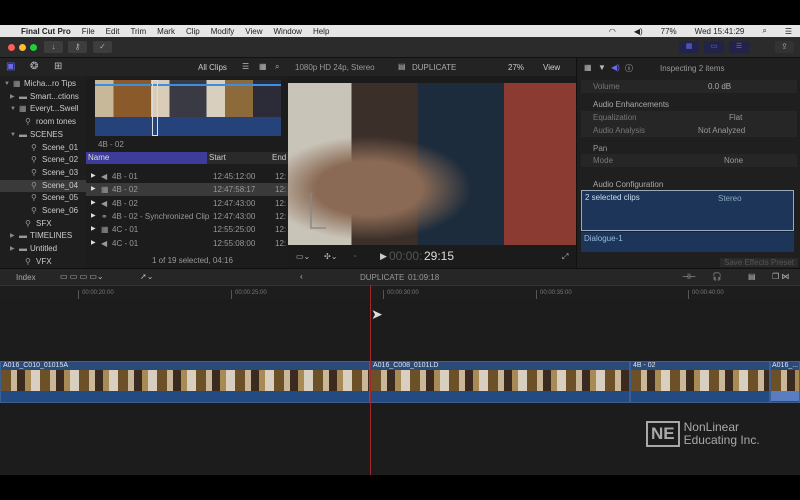  Describe the element at coordinates (638, 31) in the screenshot. I see `volume-icon: ◀)` at that location.